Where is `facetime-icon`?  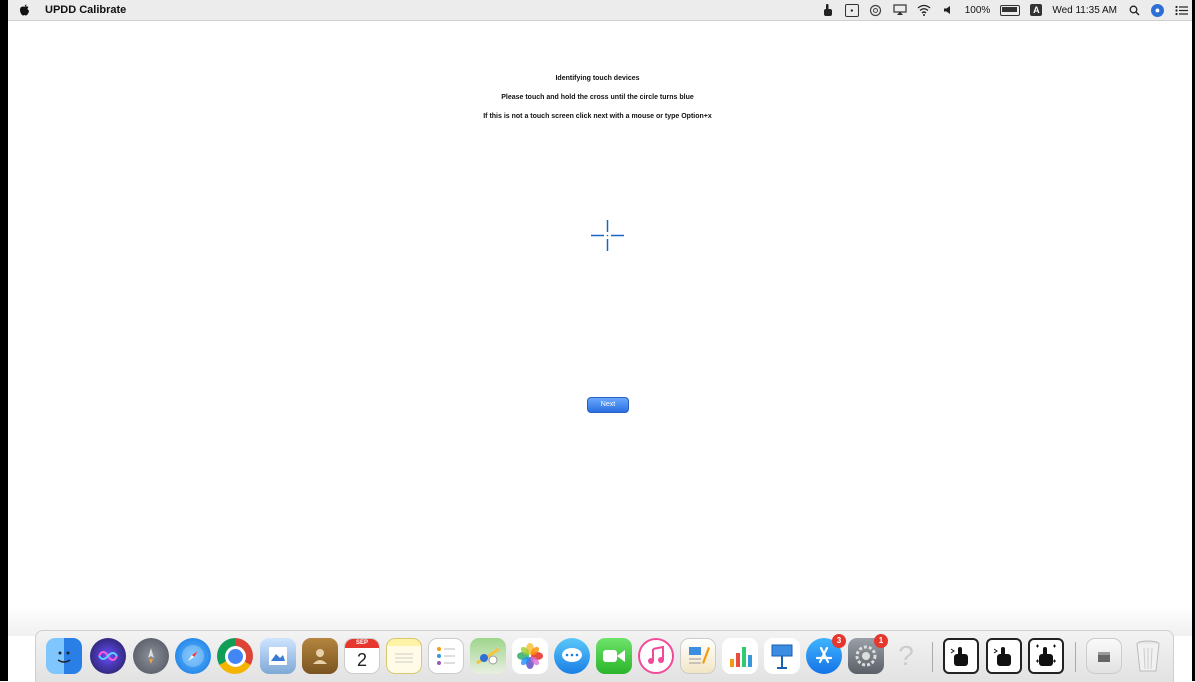
facetime-icon is located at coordinates (614, 656).